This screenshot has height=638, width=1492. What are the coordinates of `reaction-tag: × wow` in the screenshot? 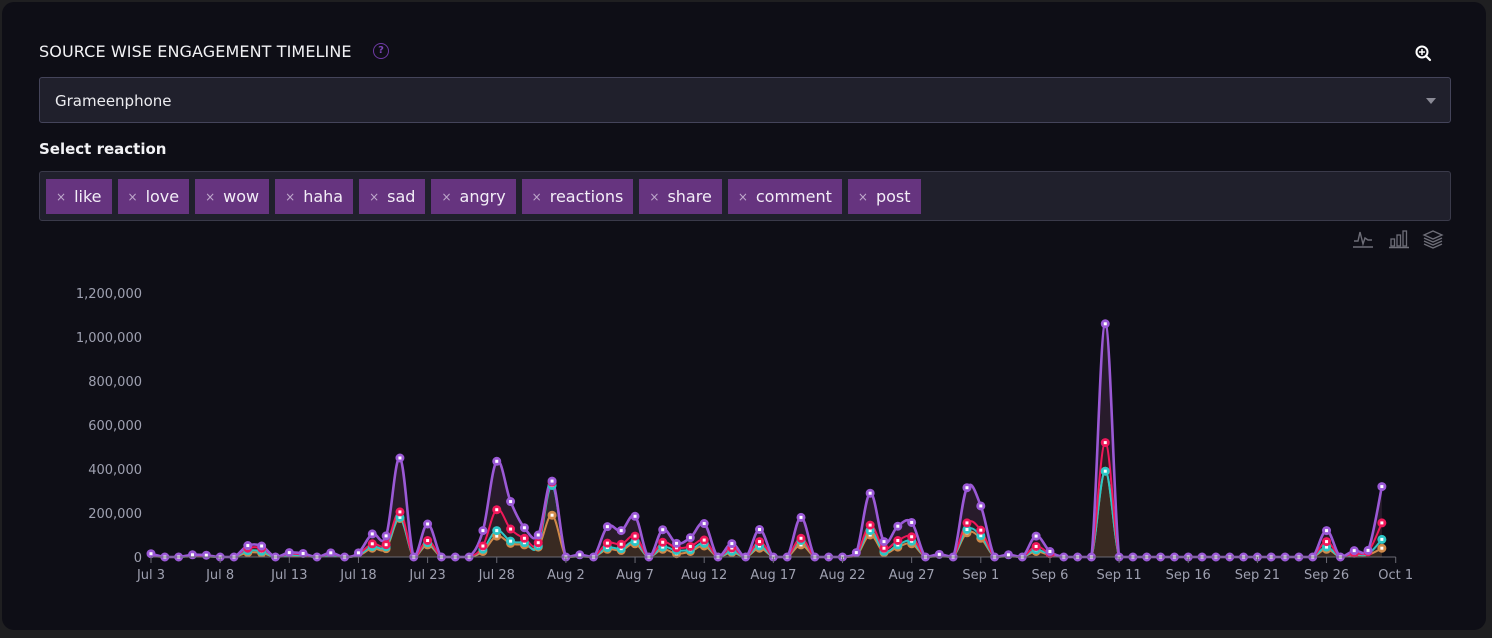 It's located at (232, 196).